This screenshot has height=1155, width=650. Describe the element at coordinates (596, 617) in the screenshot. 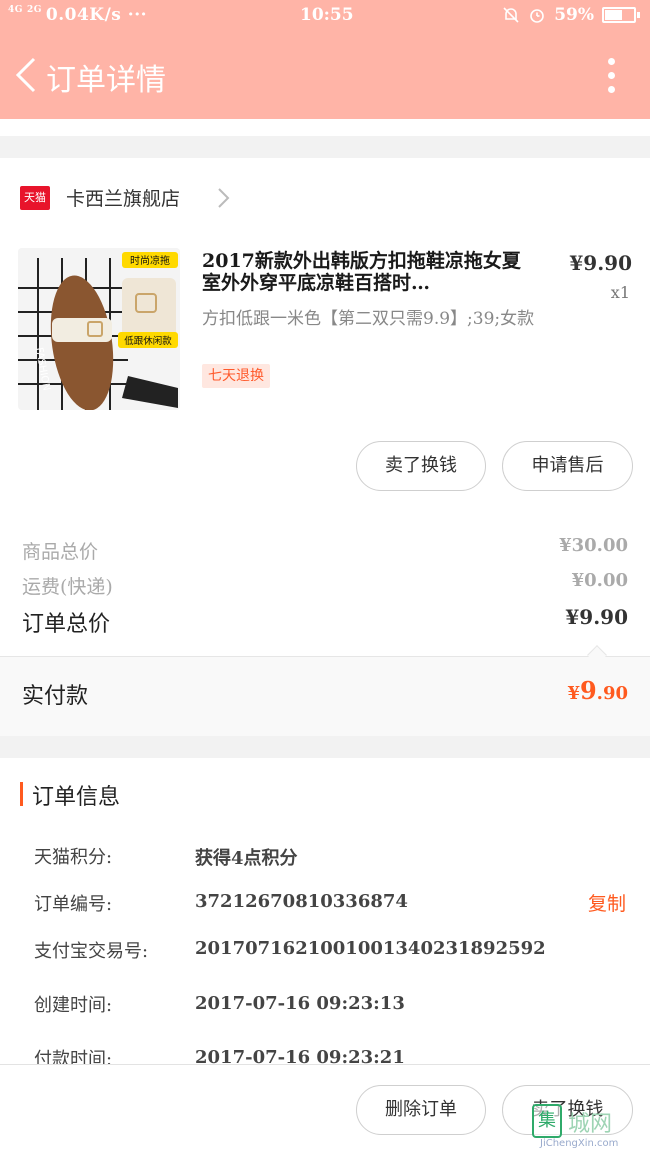

I see `order-total-value: ¥9.90` at that location.